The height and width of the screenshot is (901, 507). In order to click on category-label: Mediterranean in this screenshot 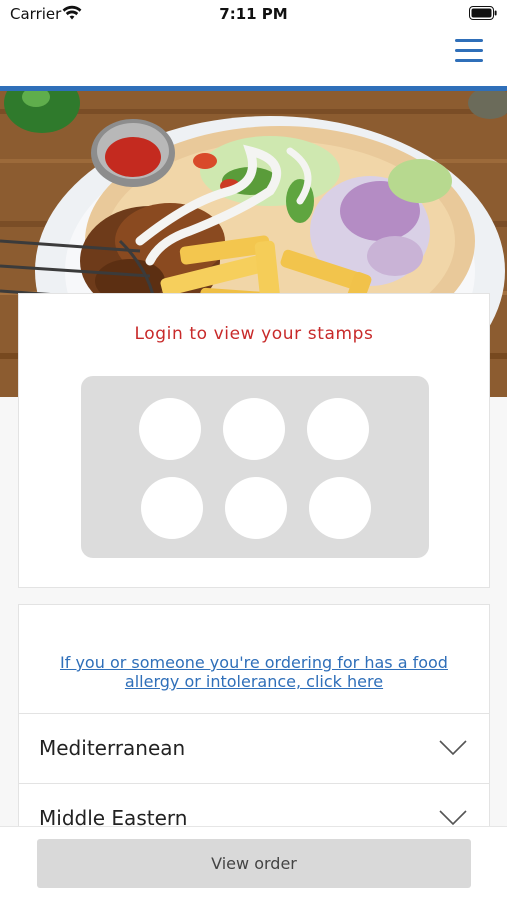, I will do `click(112, 748)`.